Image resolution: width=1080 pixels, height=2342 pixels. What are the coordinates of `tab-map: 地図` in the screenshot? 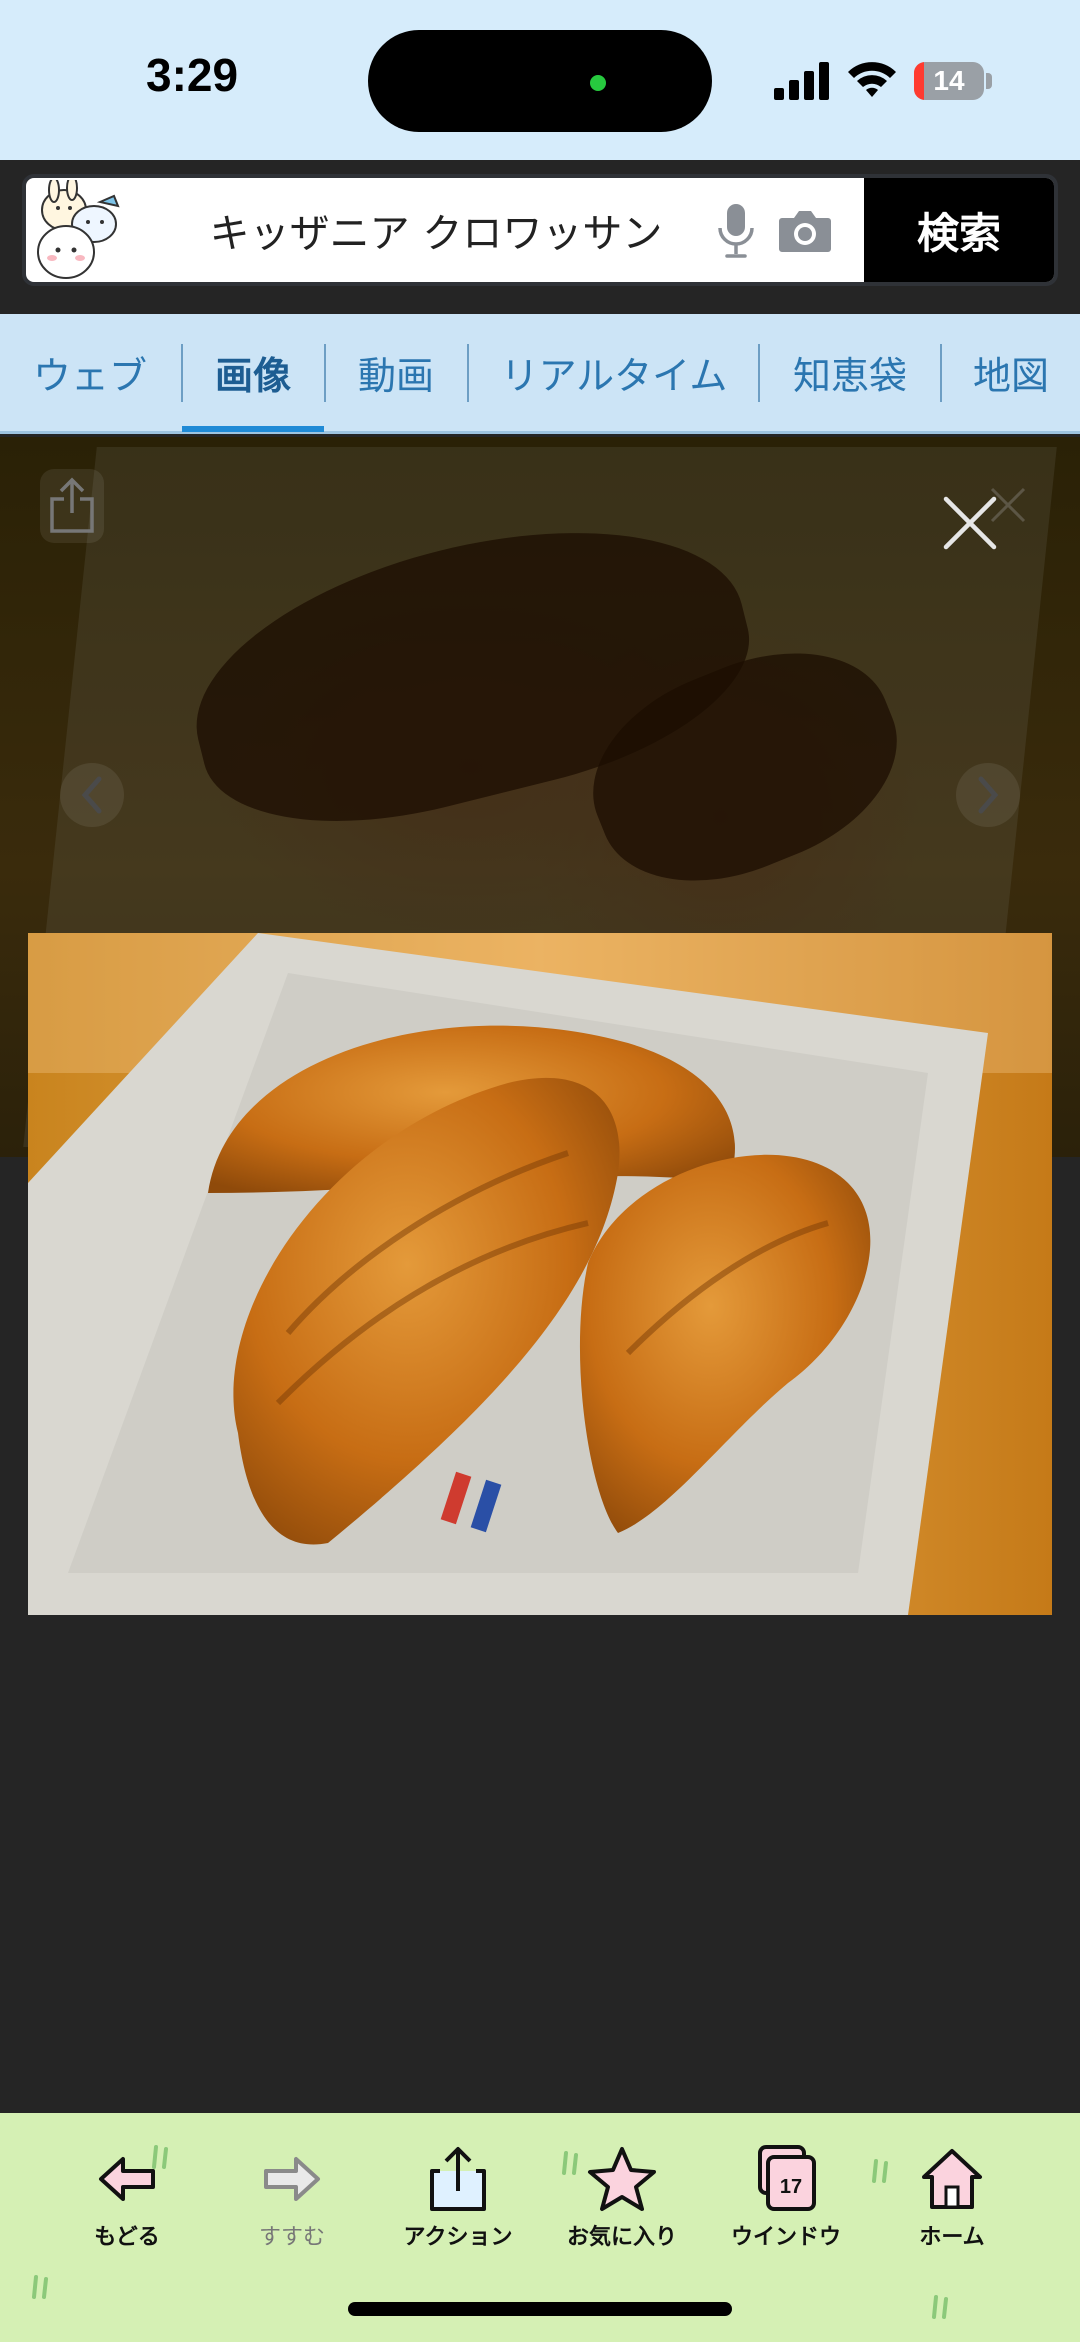 It's located at (1011, 372).